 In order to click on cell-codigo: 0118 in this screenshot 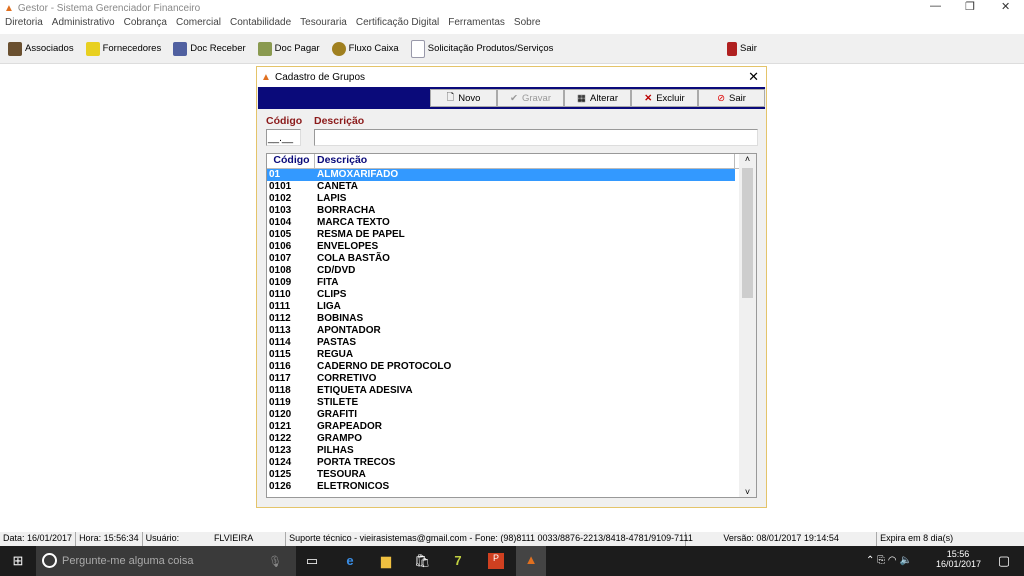, I will do `click(280, 390)`.